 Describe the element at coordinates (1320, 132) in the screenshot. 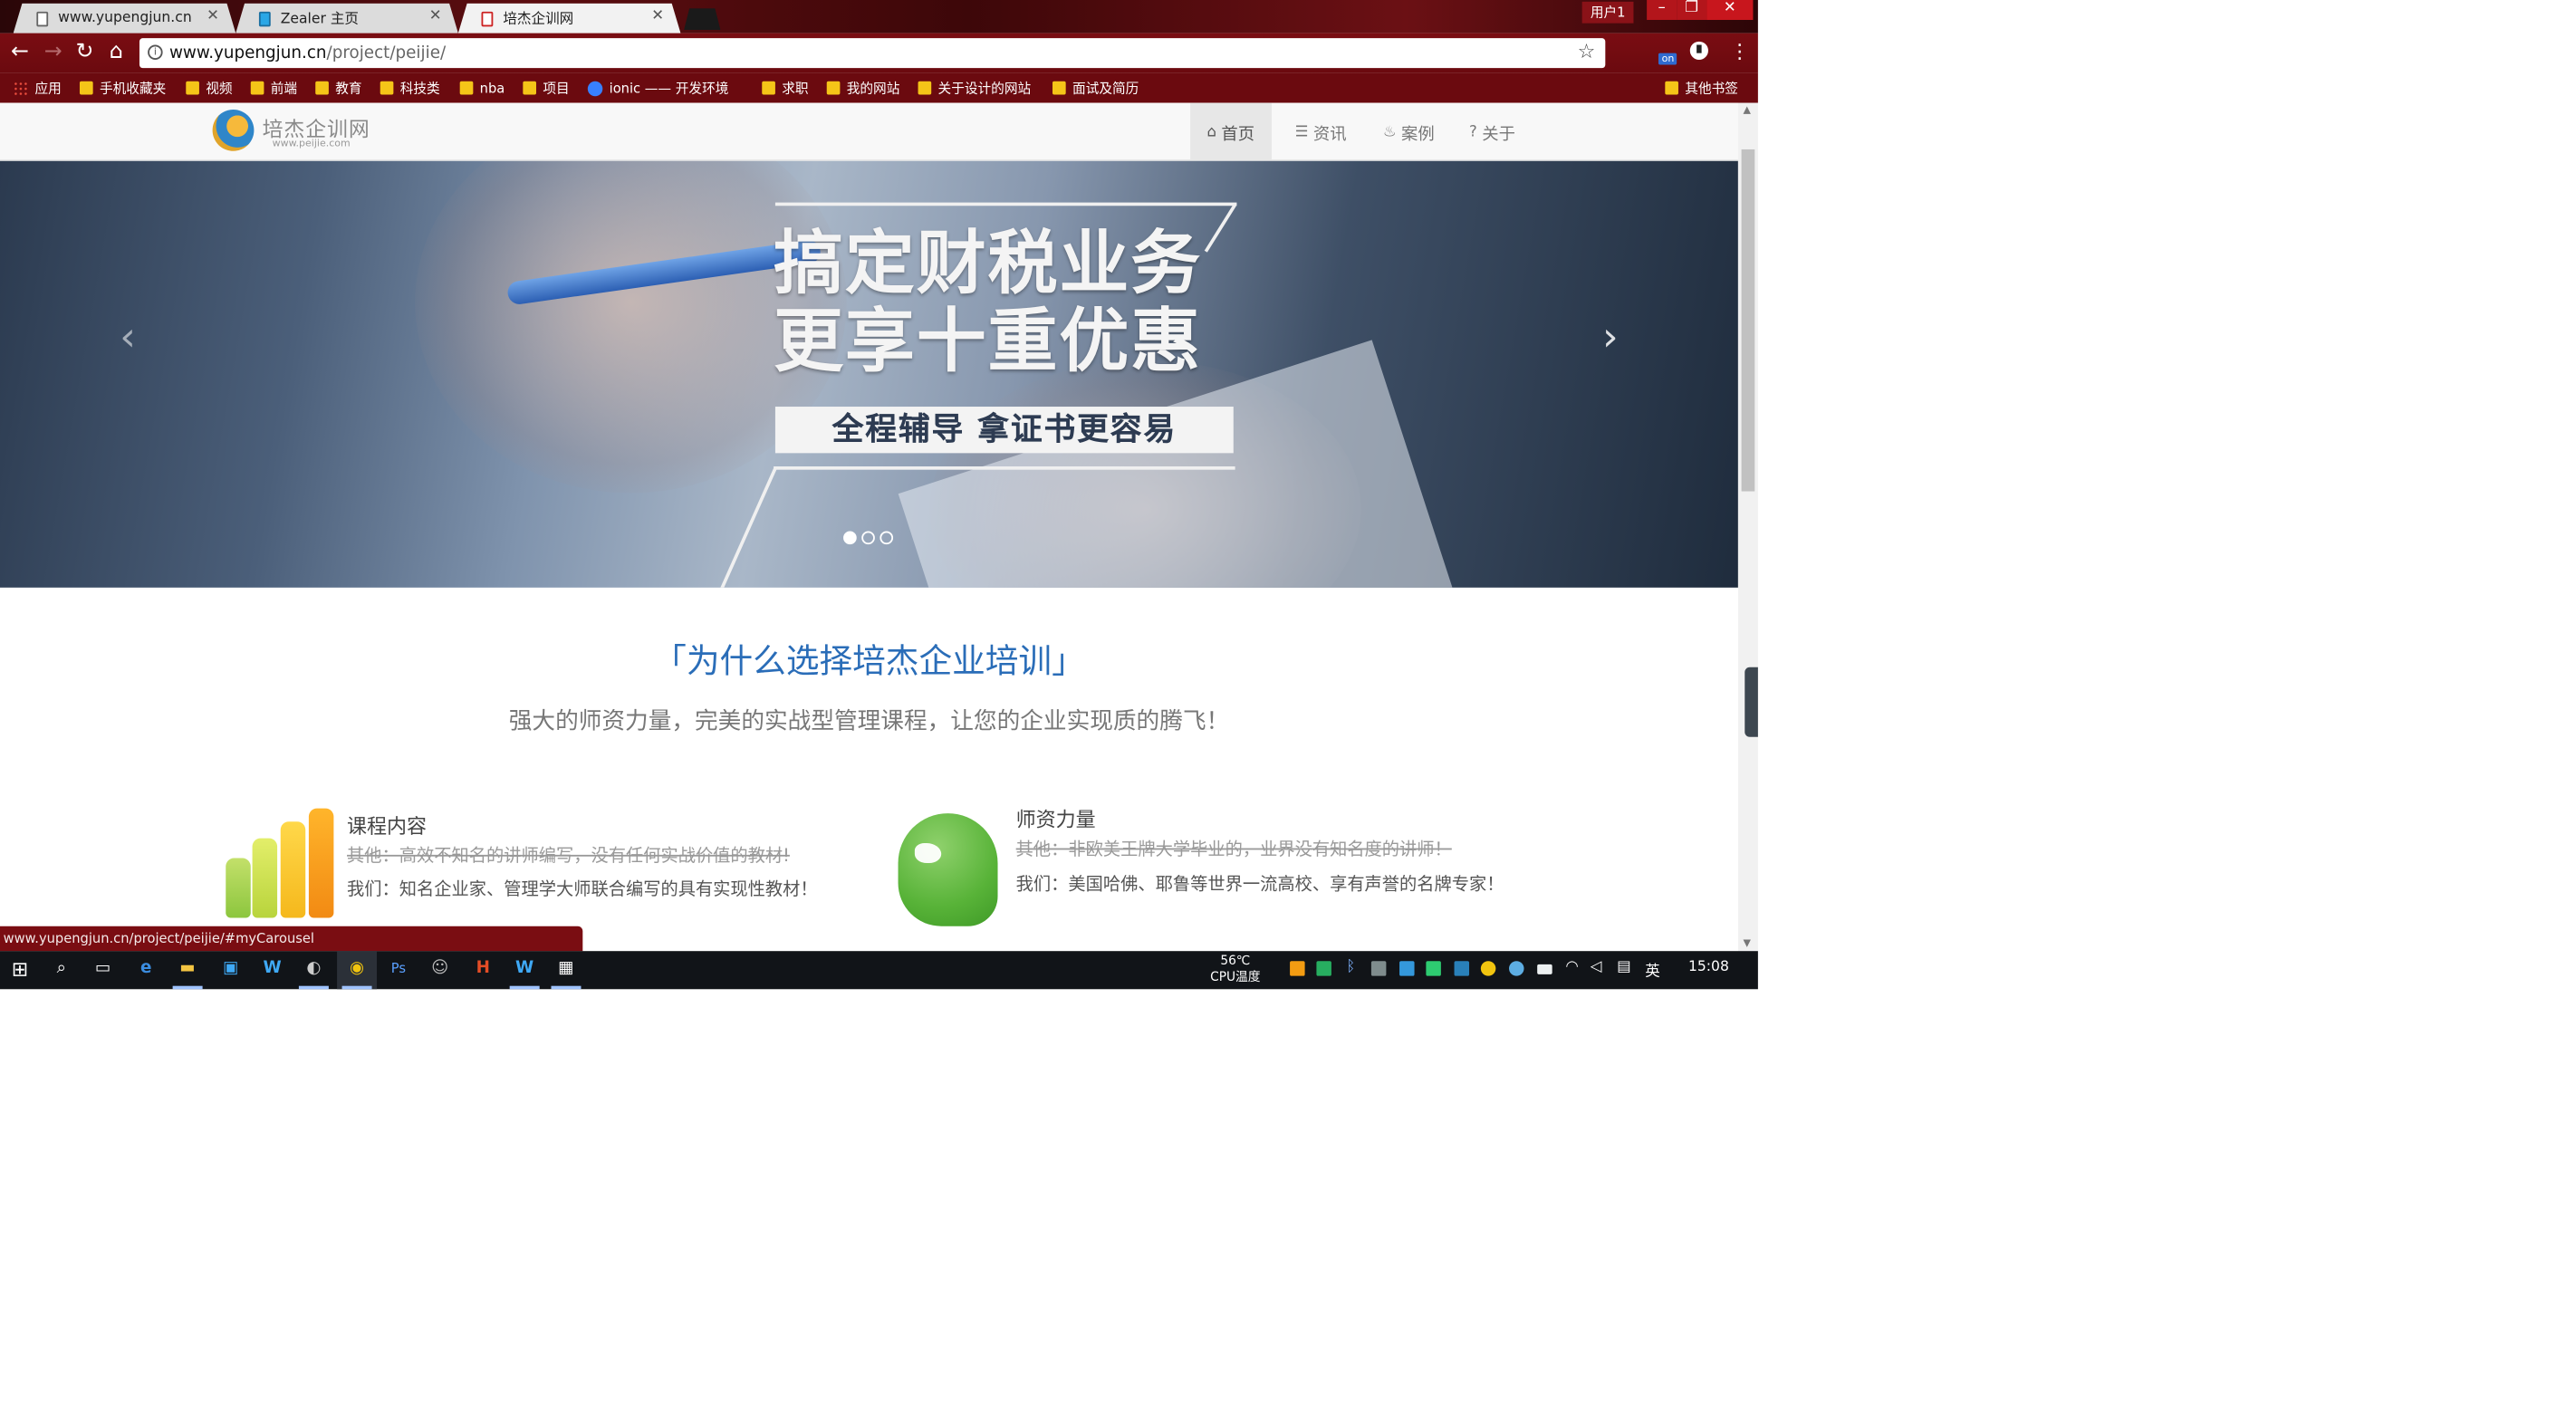

I see `nav-news: ☰ 资讯` at that location.